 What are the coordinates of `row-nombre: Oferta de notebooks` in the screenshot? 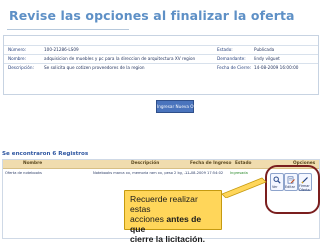 It's located at (23, 173).